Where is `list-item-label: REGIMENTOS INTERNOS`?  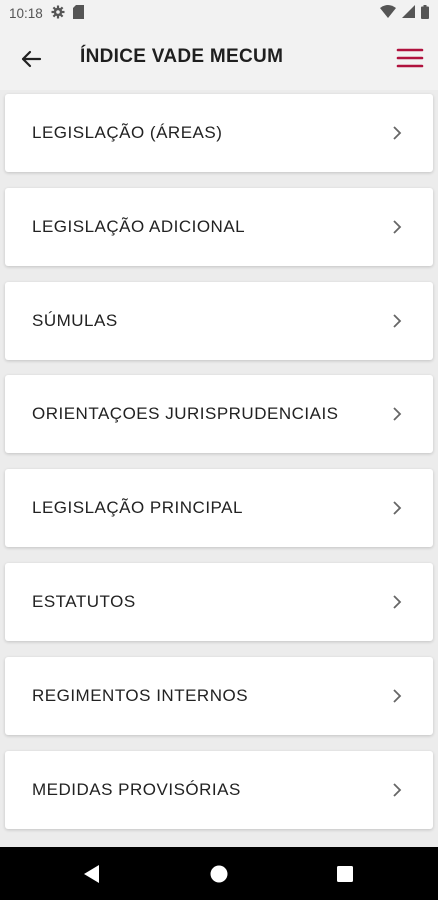
list-item-label: REGIMENTOS INTERNOS is located at coordinates (140, 695).